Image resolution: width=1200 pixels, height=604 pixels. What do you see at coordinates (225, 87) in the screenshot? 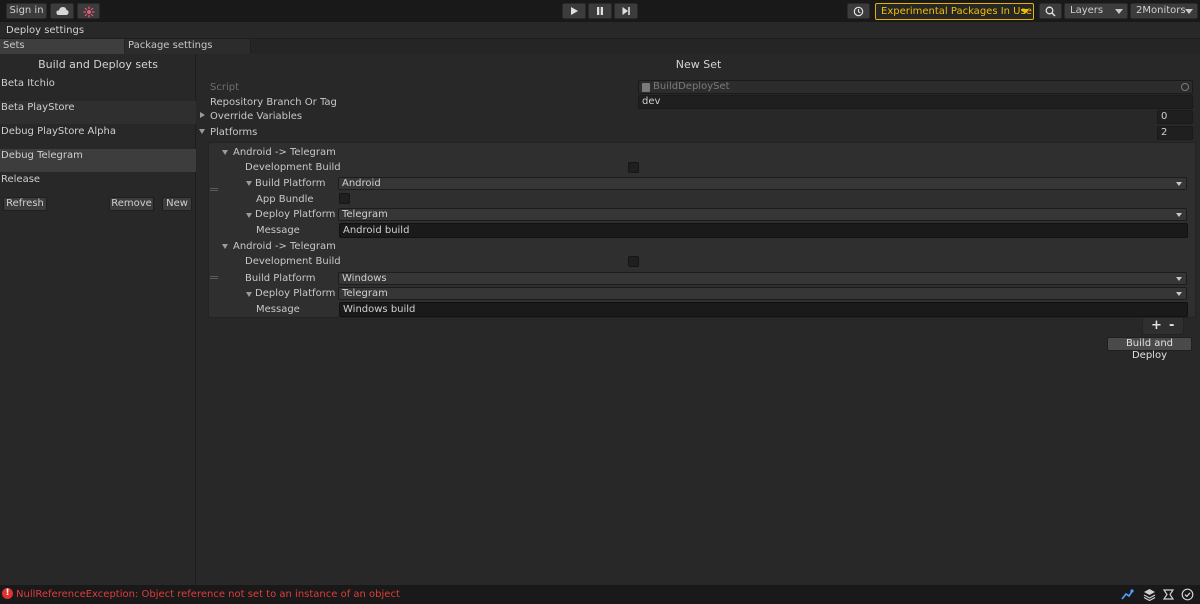
I see `script-label: Script` at bounding box center [225, 87].